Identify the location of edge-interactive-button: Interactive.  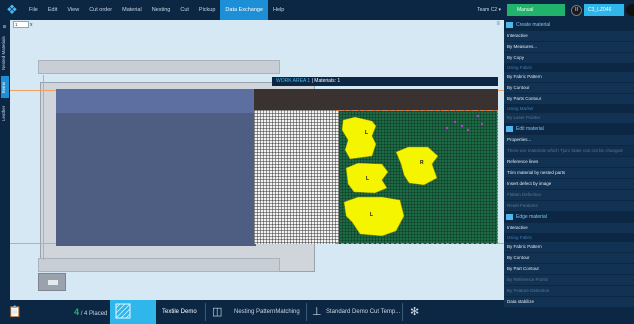
(569, 228).